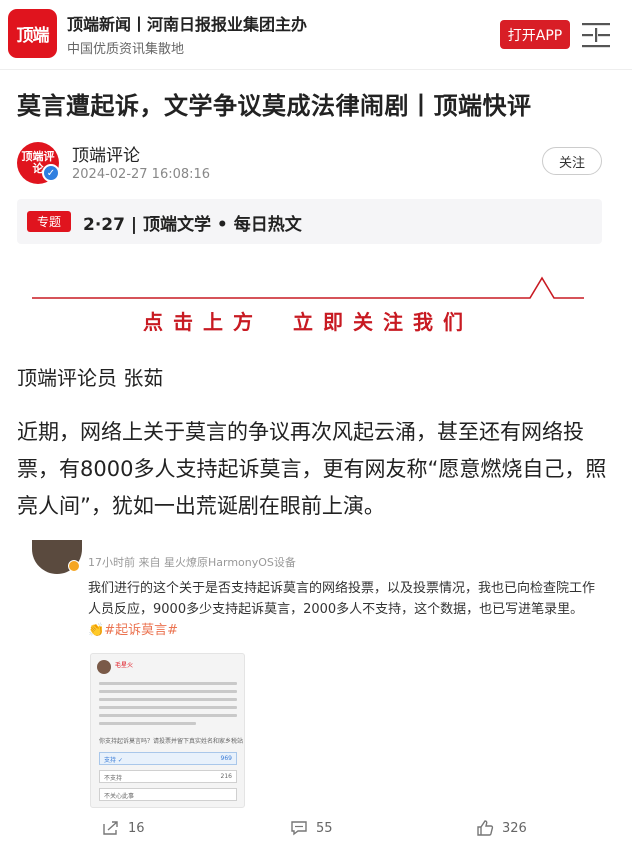  Describe the element at coordinates (485, 828) in the screenshot. I see `thumbs-up-icon` at that location.